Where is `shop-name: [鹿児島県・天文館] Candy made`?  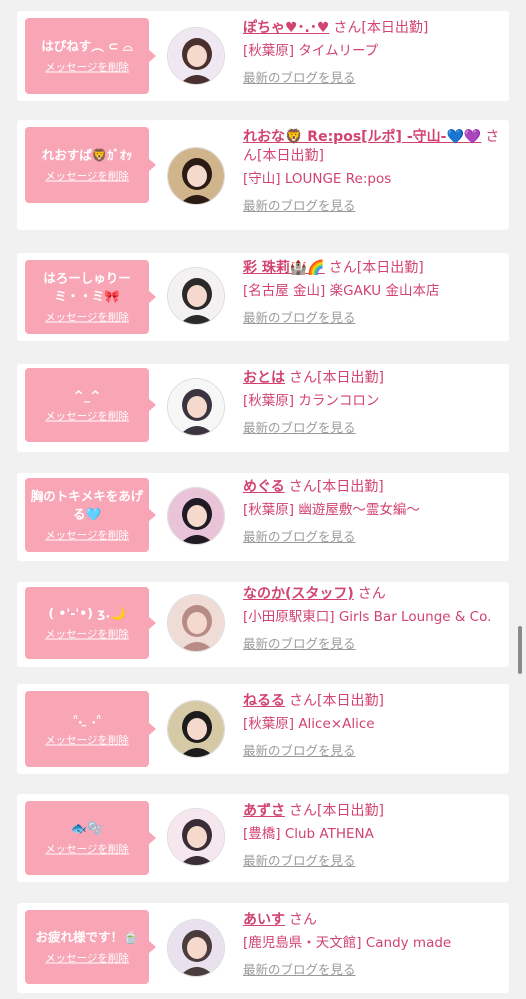 shop-name: [鹿児島県・天文館] Candy made is located at coordinates (347, 943).